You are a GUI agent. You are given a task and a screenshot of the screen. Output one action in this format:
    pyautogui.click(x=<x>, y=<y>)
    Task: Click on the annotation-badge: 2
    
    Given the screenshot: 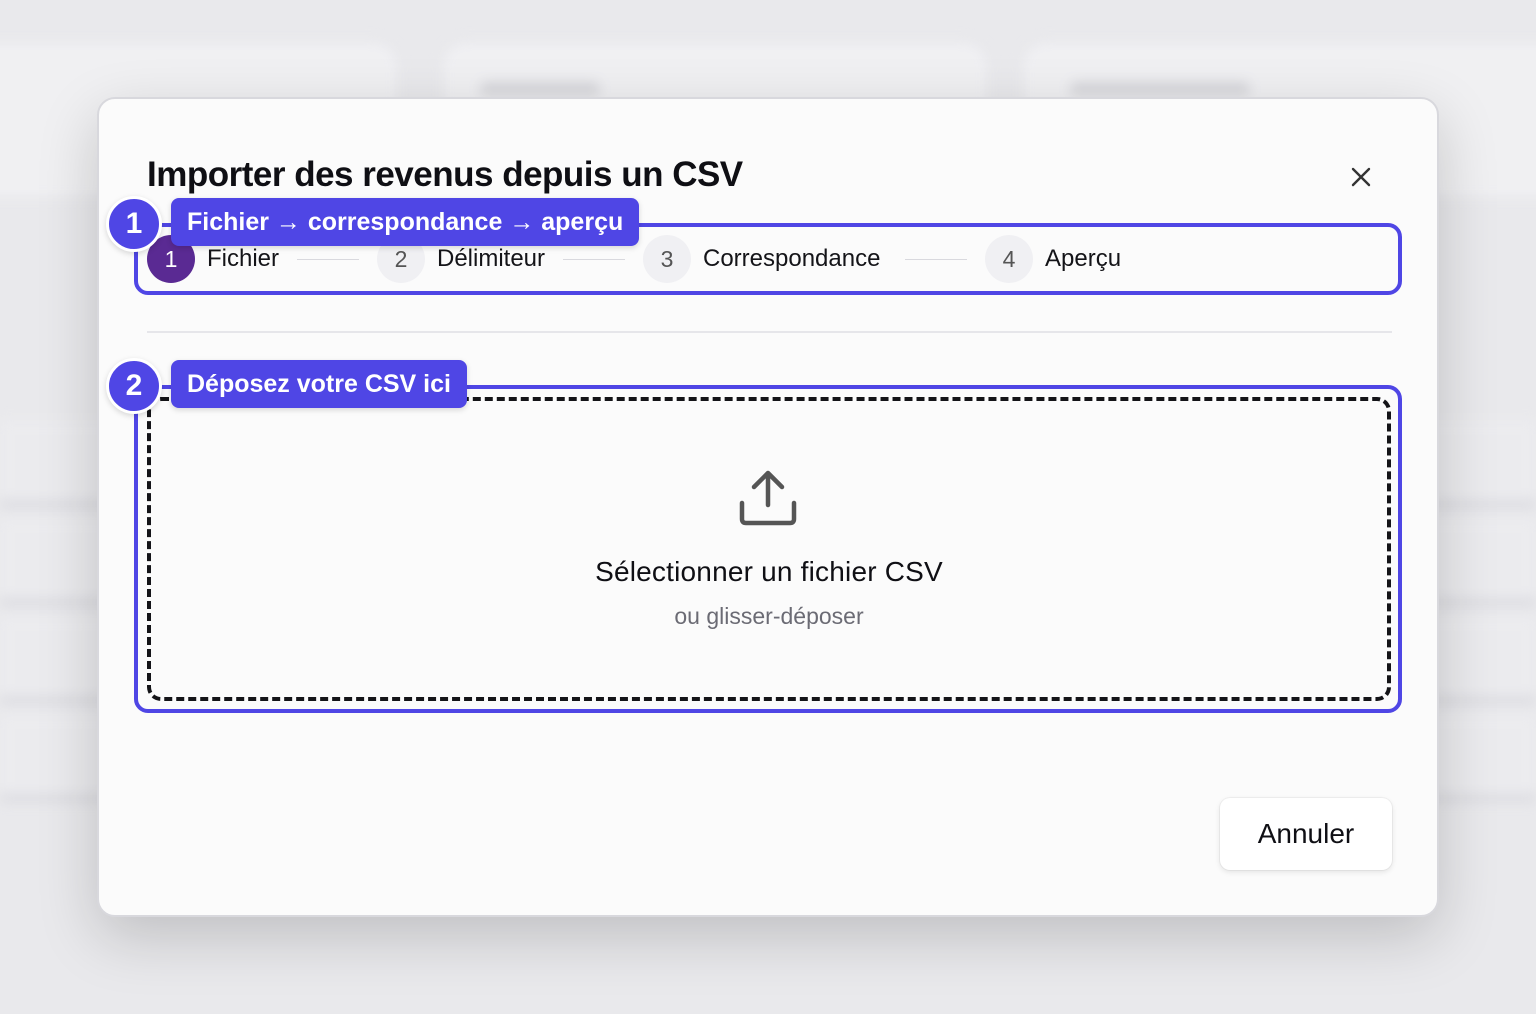 What is the action you would take?
    pyautogui.click(x=134, y=386)
    